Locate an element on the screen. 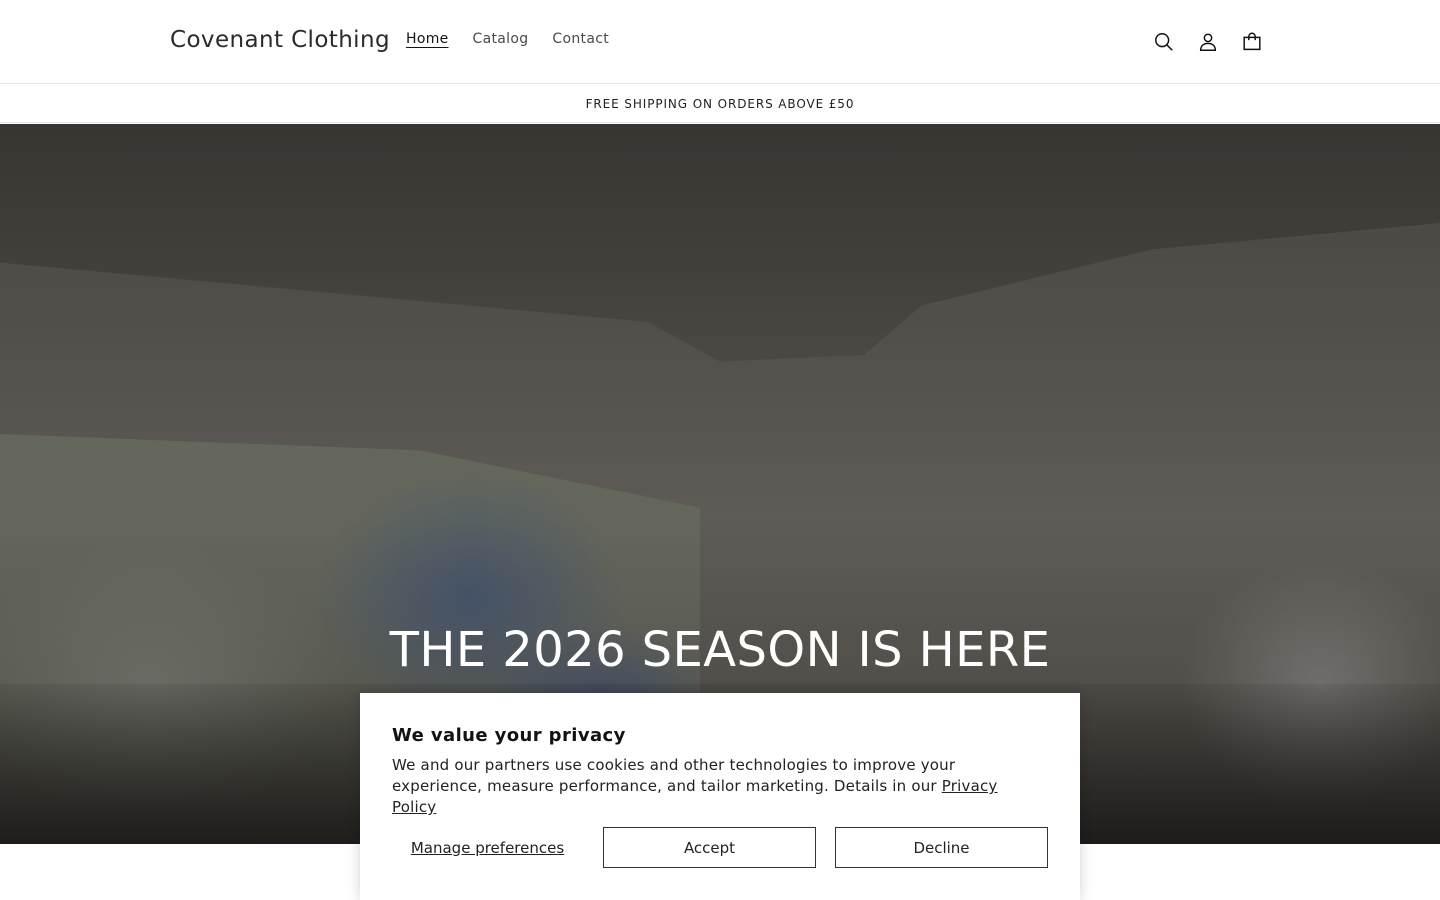 Image resolution: width=1440 pixels, height=900 pixels. cart-button is located at coordinates (1252, 42).